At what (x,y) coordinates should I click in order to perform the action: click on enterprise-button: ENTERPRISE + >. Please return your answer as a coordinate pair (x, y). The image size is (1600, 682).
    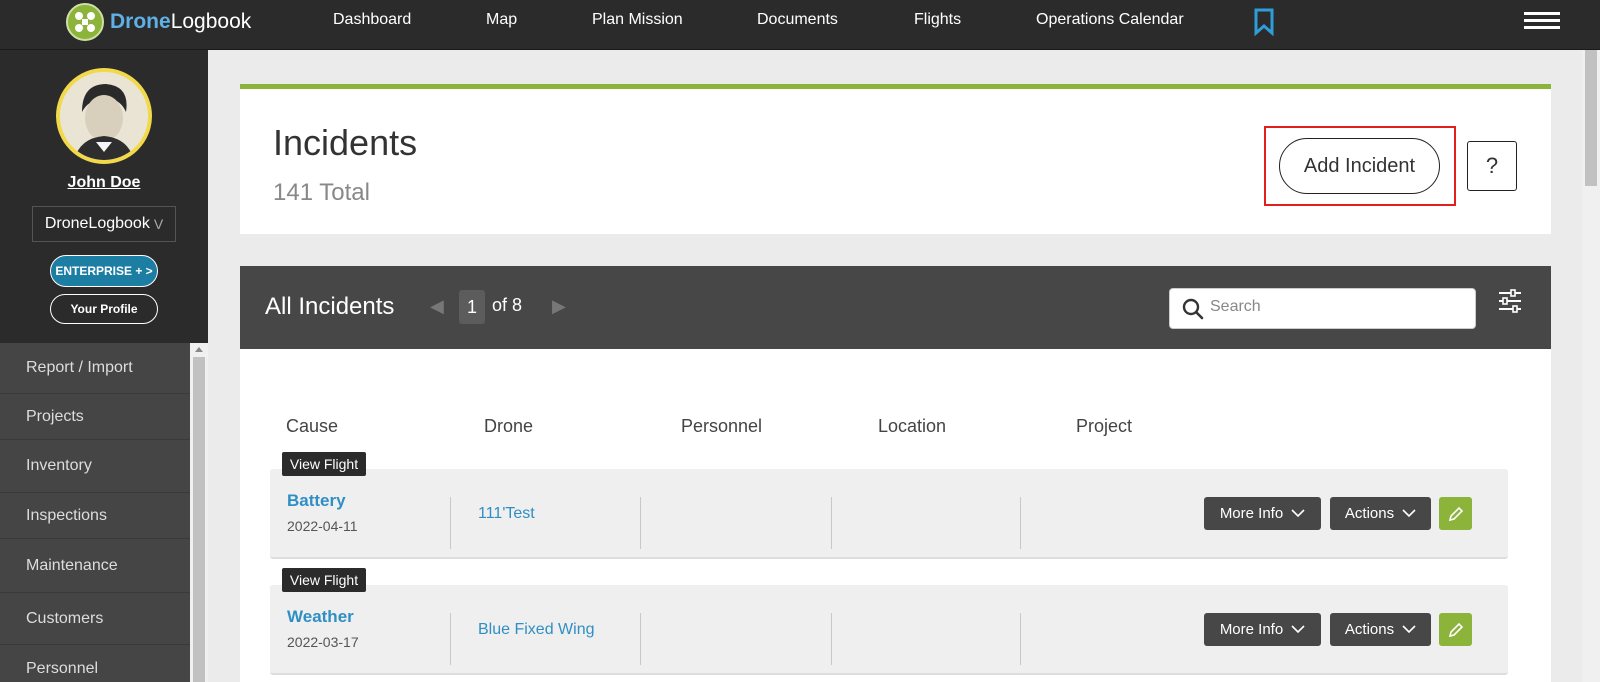
    Looking at the image, I should click on (104, 271).